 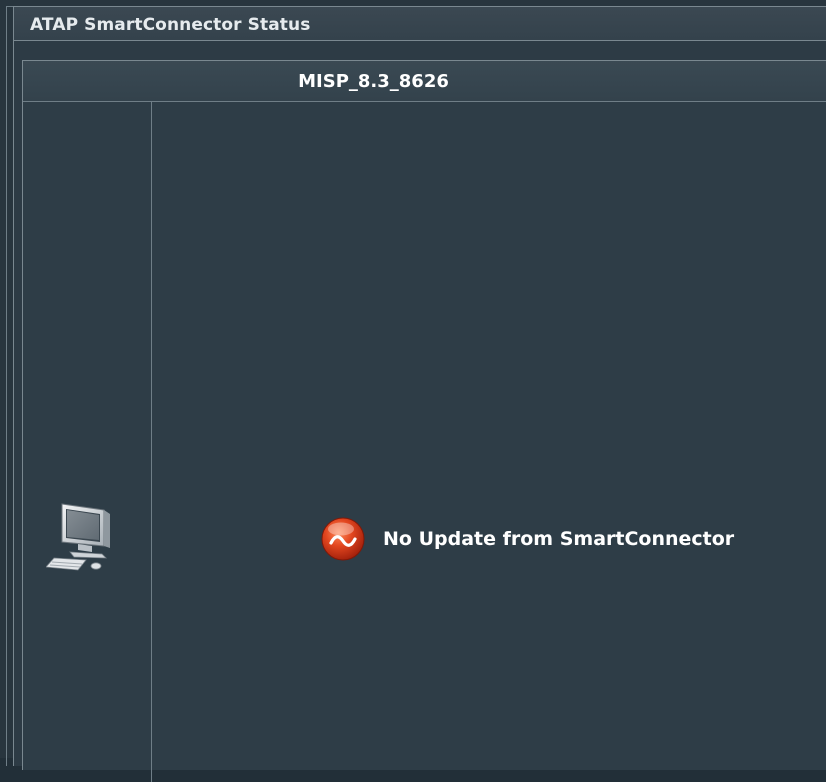 What do you see at coordinates (559, 539) in the screenshot?
I see `status-message: No Update from SmartConnector` at bounding box center [559, 539].